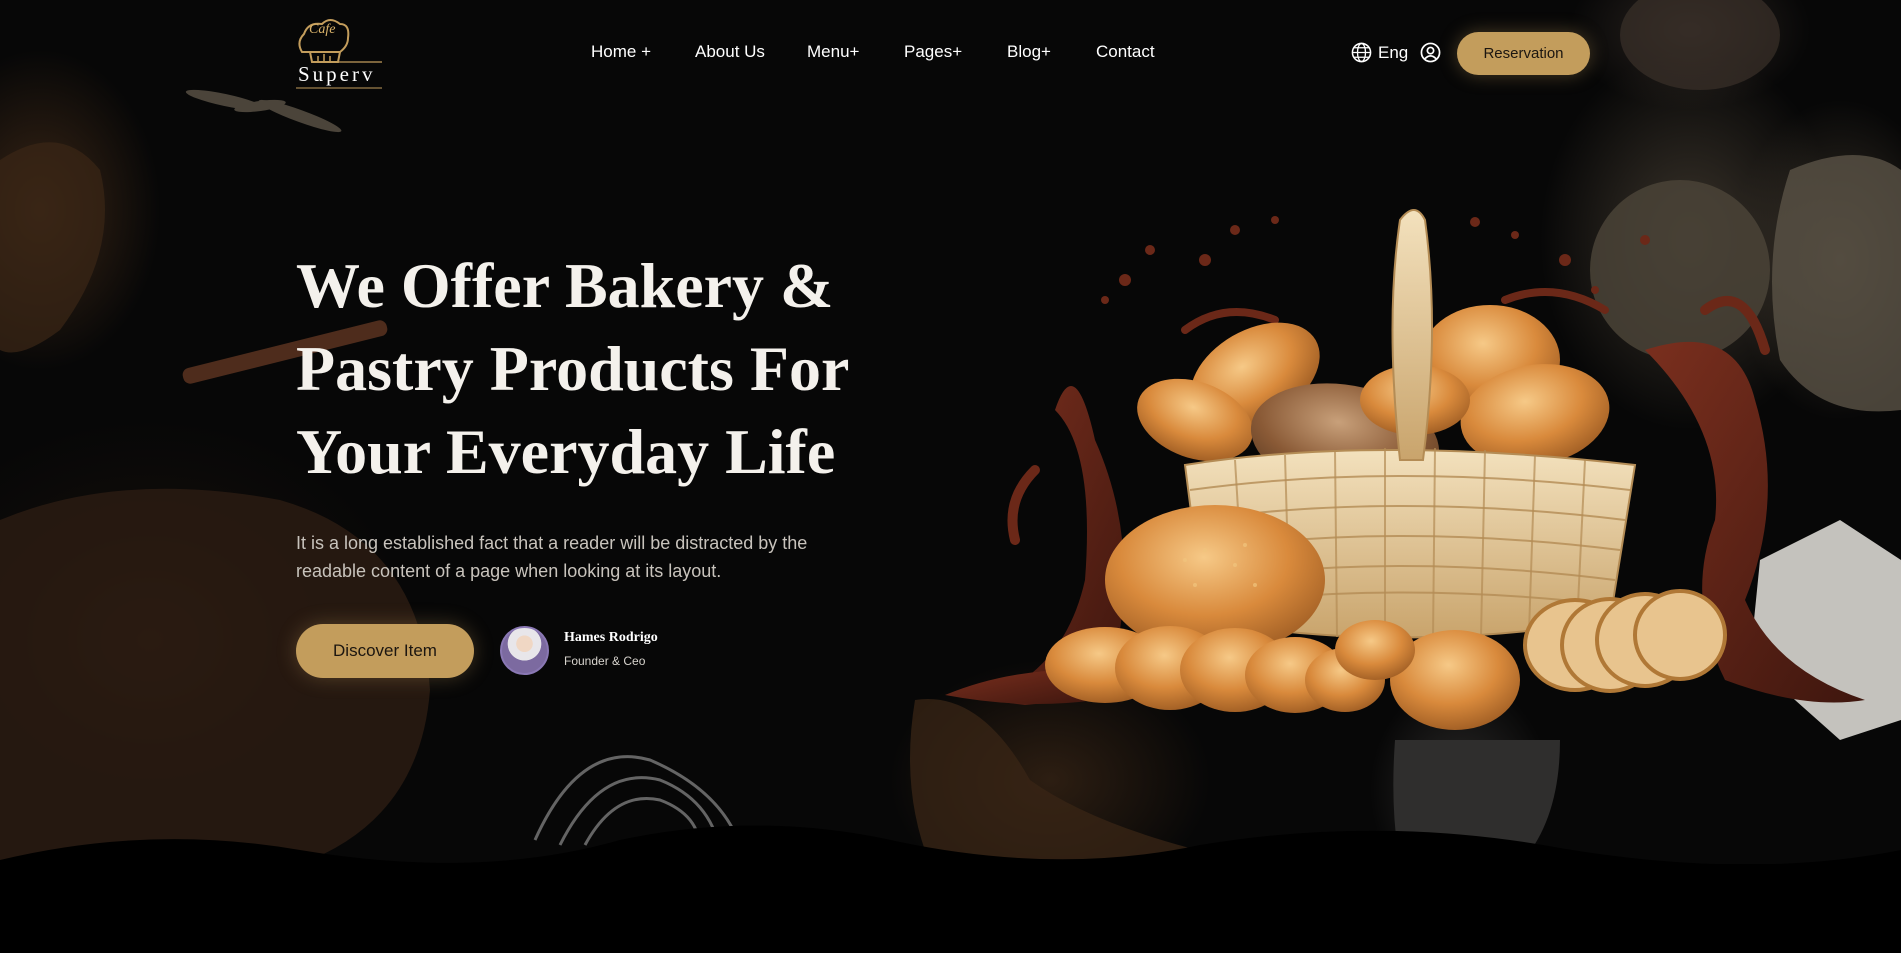  I want to click on logo-text: Superv, so click(337, 74).